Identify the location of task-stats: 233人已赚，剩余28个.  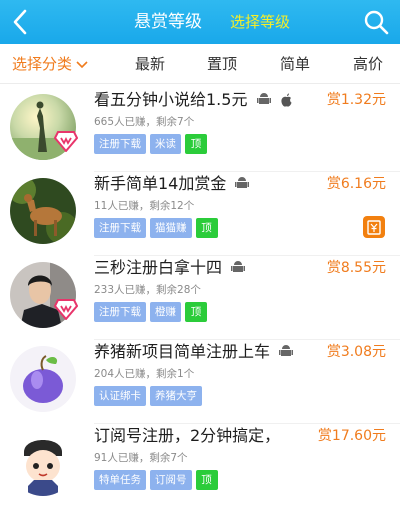
(147, 290).